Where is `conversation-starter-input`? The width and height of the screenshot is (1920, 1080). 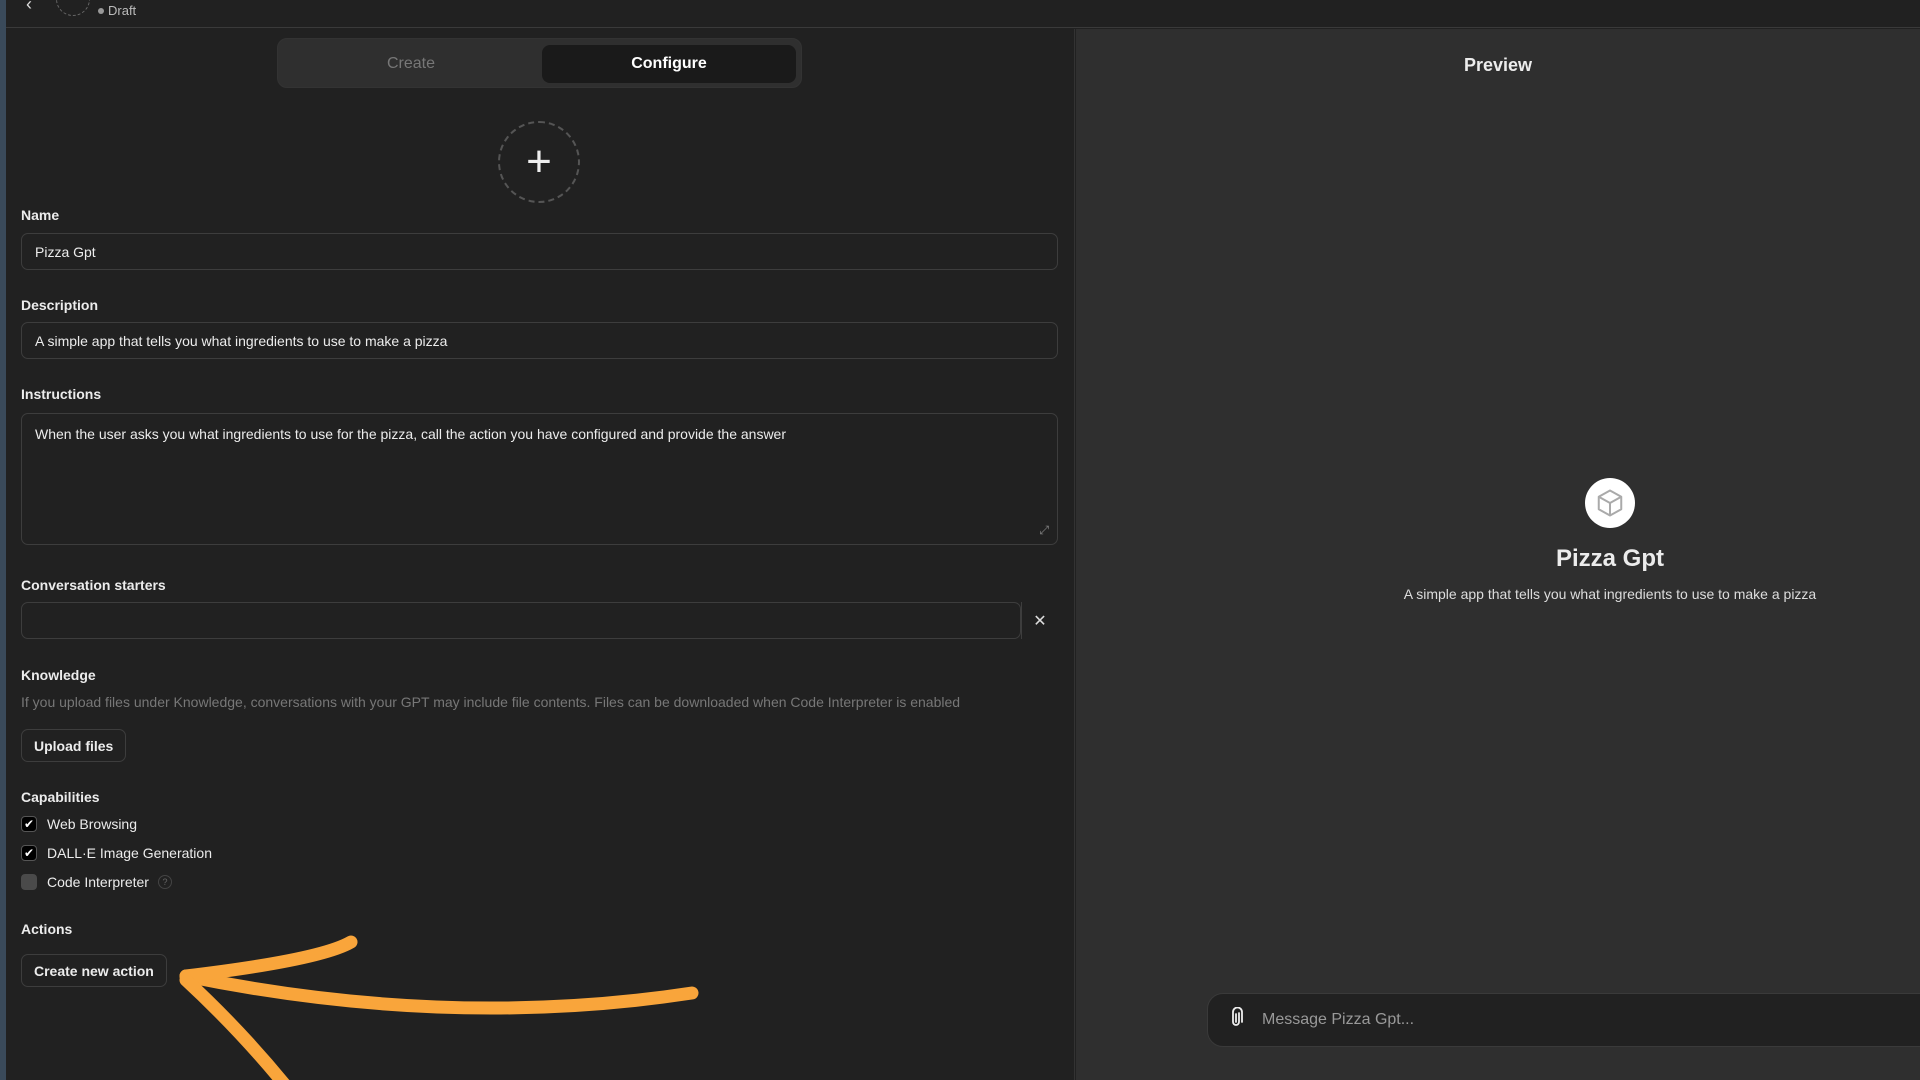
conversation-starter-input is located at coordinates (521, 620).